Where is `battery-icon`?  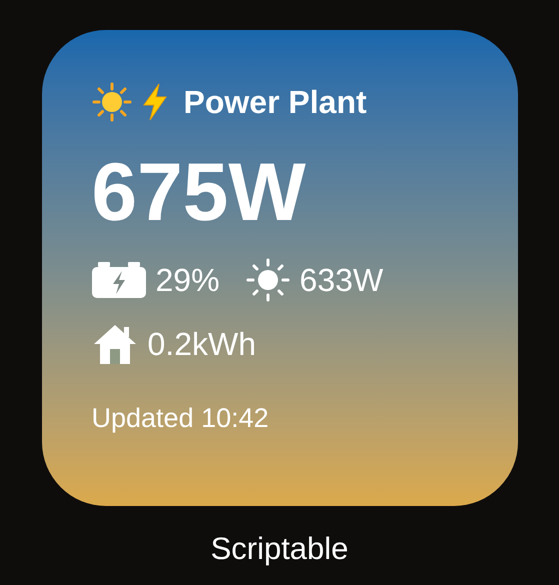
battery-icon is located at coordinates (119, 280).